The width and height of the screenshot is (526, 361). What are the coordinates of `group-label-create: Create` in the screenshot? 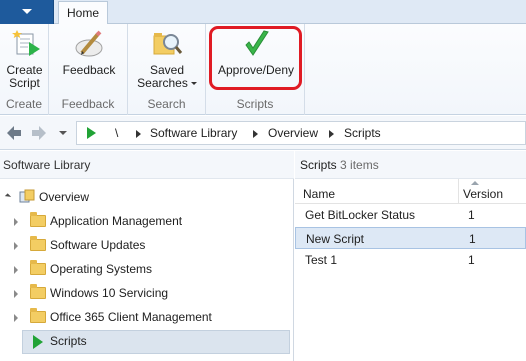 It's located at (24, 104).